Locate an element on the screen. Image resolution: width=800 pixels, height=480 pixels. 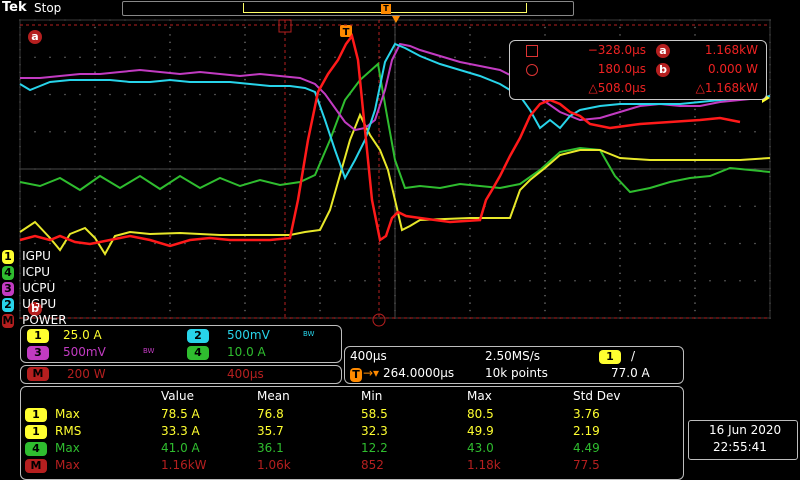
measurement-cell-min: 12.2 is located at coordinates (374, 448).